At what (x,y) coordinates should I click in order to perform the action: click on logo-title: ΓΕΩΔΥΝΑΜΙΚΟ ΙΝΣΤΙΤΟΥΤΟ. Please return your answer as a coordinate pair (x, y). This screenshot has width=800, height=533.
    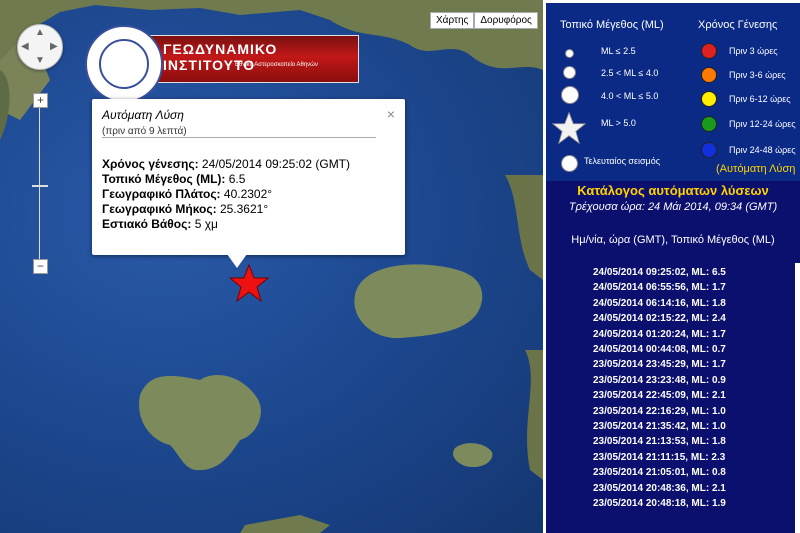
    Looking at the image, I should click on (220, 57).